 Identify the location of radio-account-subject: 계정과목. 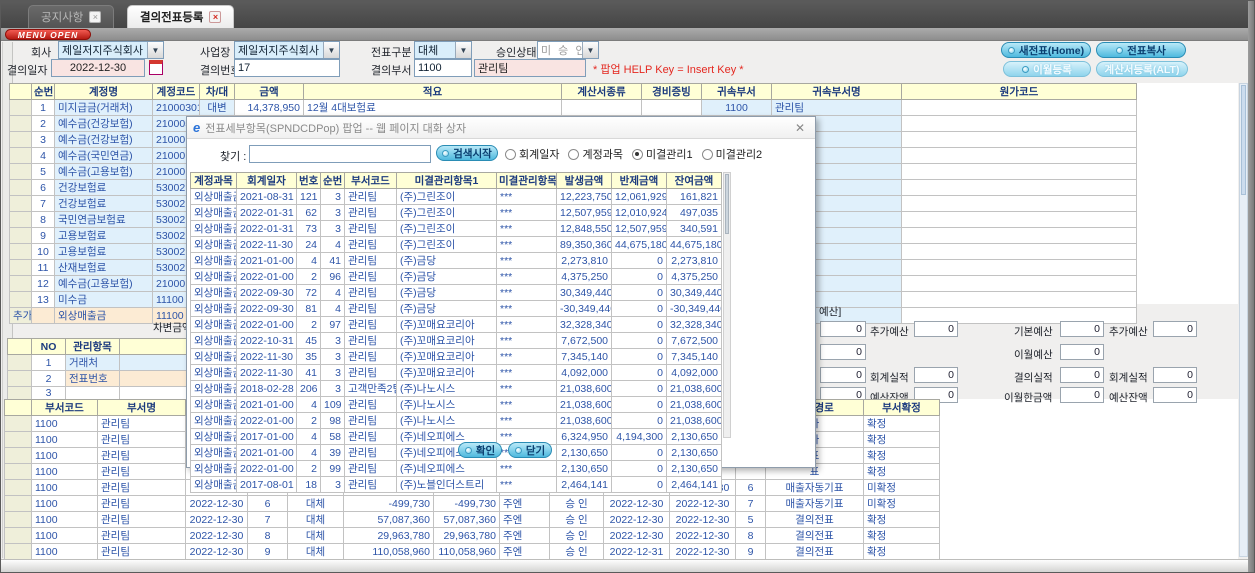
(595, 154).